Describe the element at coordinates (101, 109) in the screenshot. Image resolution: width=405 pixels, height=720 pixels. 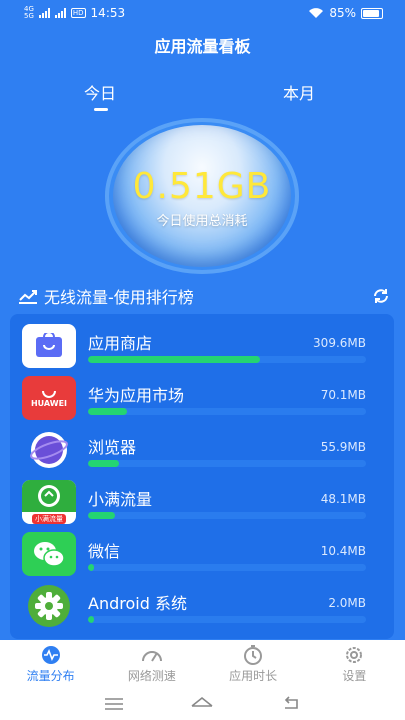
I see `tab-indicator` at that location.